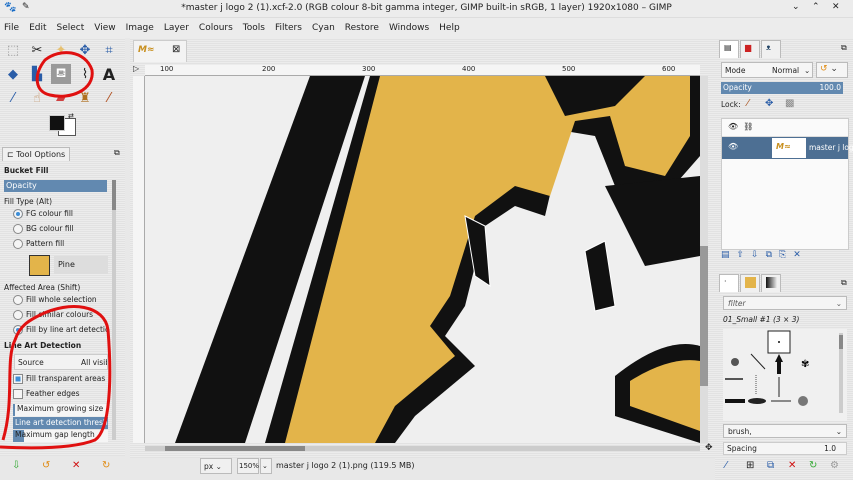 The height and width of the screenshot is (480, 853). What do you see at coordinates (61, 98) in the screenshot?
I see `eraser-tool-icon: ▰` at bounding box center [61, 98].